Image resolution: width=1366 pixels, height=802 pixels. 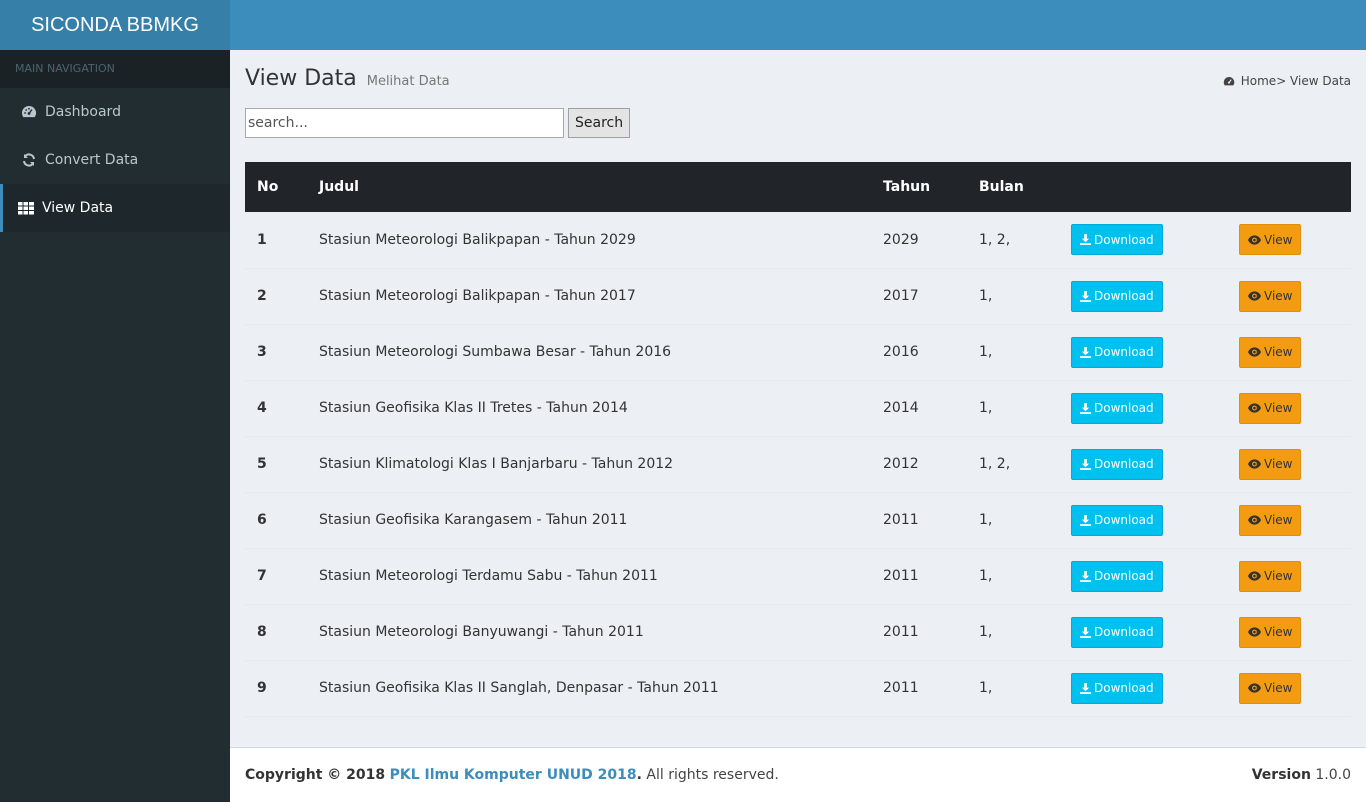 I want to click on cell-tahun: 2012, so click(x=901, y=464).